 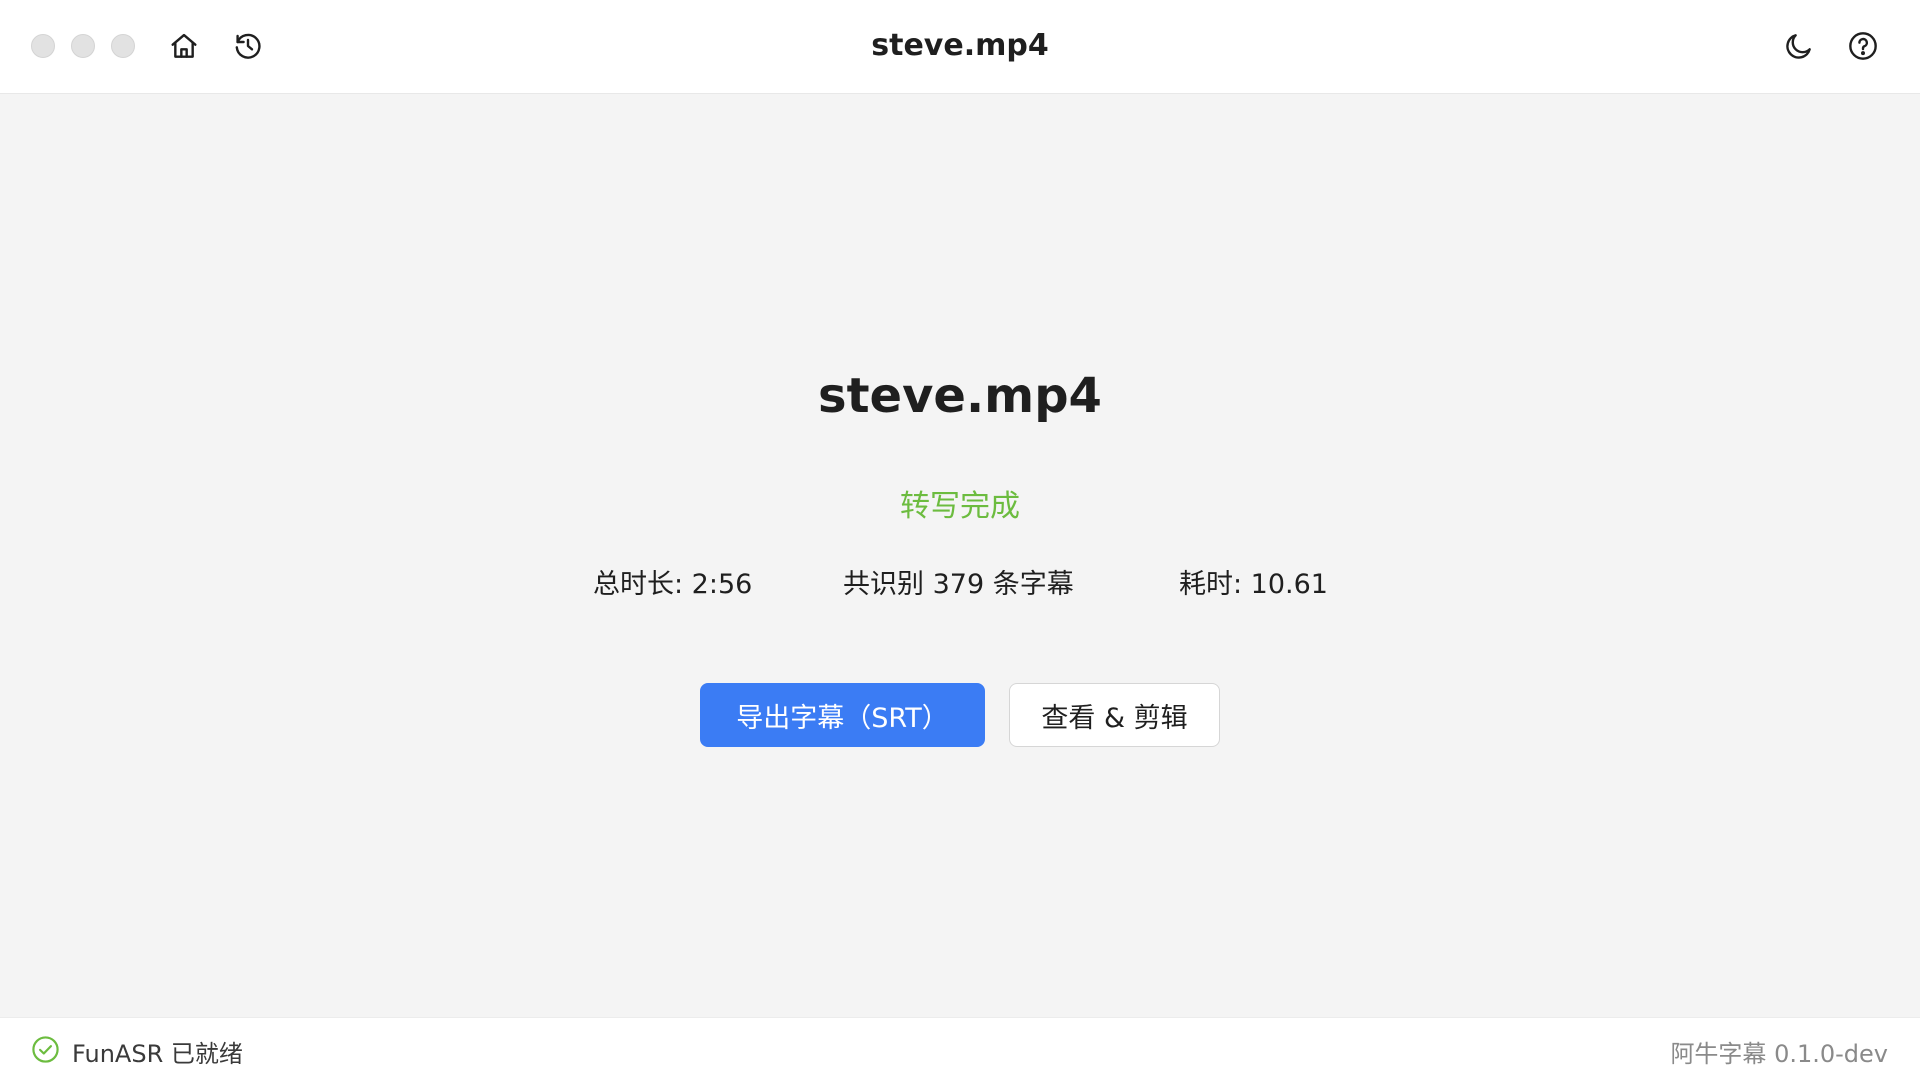 I want to click on window-maximize-button, so click(x=123, y=46).